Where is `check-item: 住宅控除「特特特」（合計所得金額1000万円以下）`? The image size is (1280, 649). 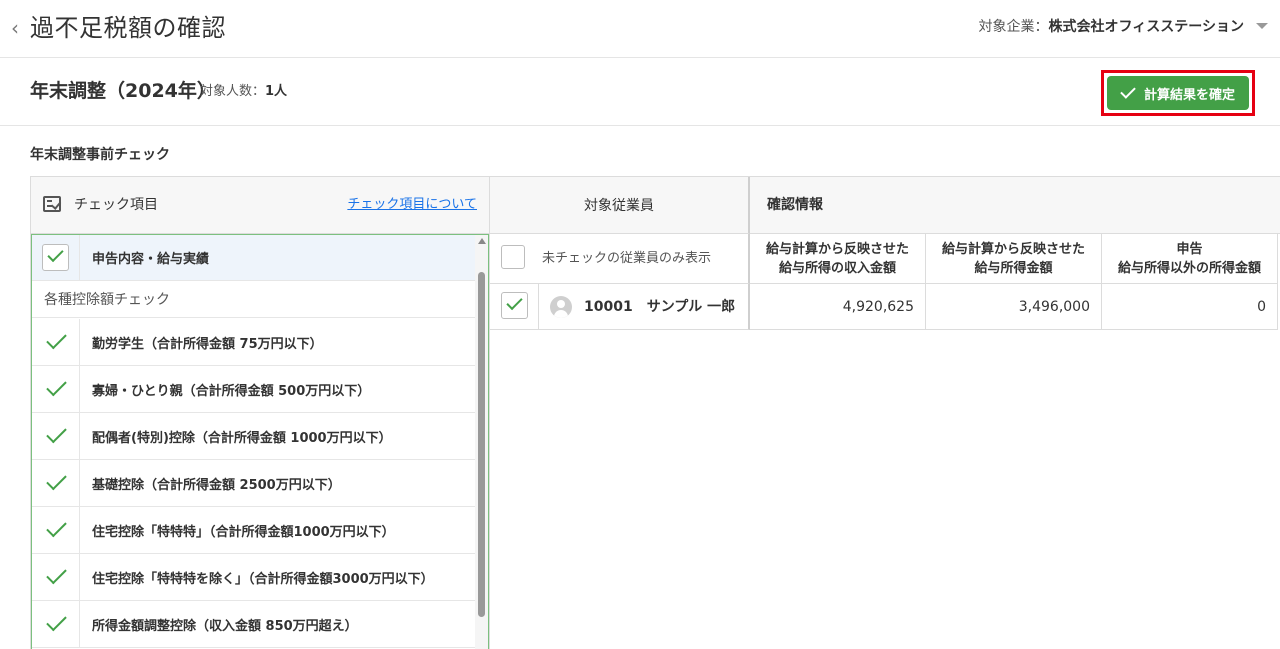
check-item: 住宅控除「特特特」（合計所得金額1000万円以下） is located at coordinates (254, 530).